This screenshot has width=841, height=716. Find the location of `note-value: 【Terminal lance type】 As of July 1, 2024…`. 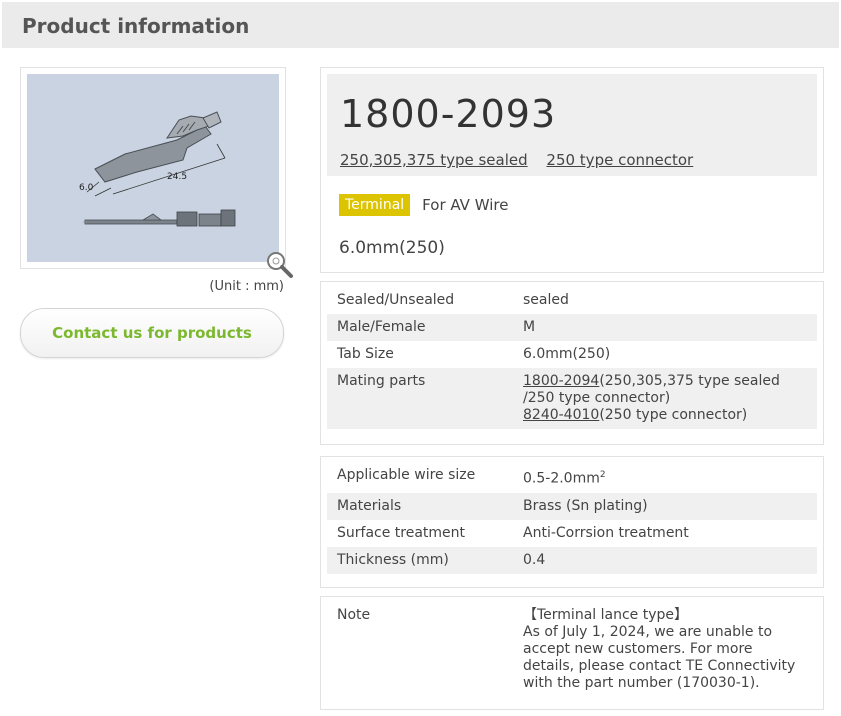

note-value: 【Terminal lance type】 As of July 1, 2024… is located at coordinates (665, 649).